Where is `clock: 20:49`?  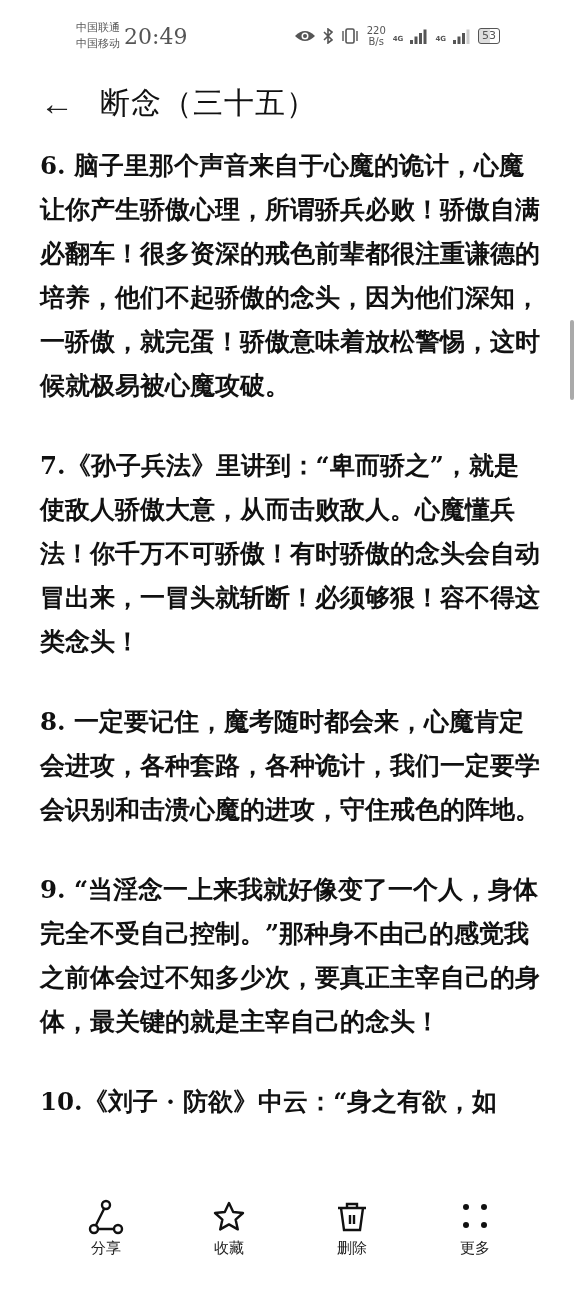
clock: 20:49 is located at coordinates (156, 36).